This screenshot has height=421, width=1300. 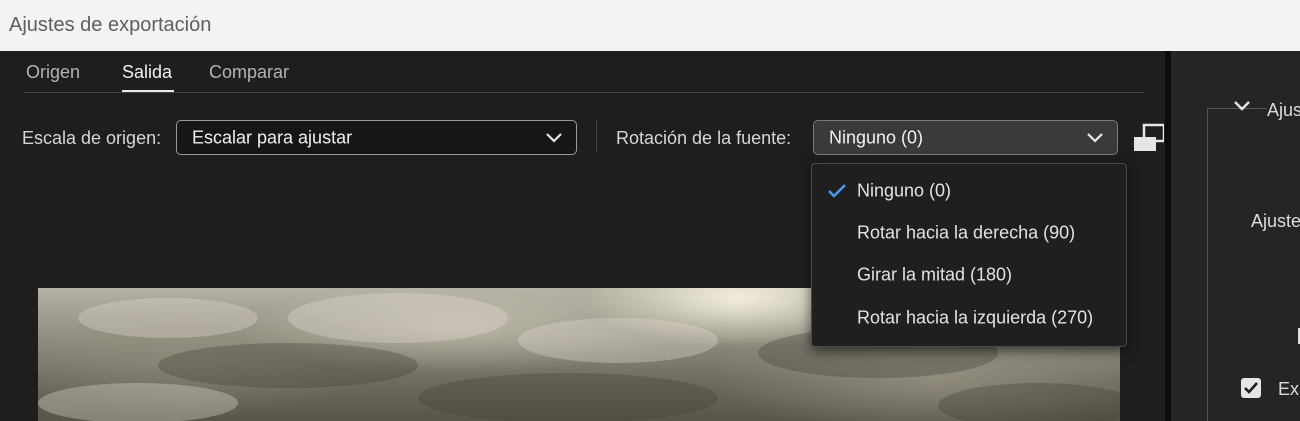 What do you see at coordinates (965, 137) in the screenshot?
I see `source-rotation-dropdown: Ninguno (0)` at bounding box center [965, 137].